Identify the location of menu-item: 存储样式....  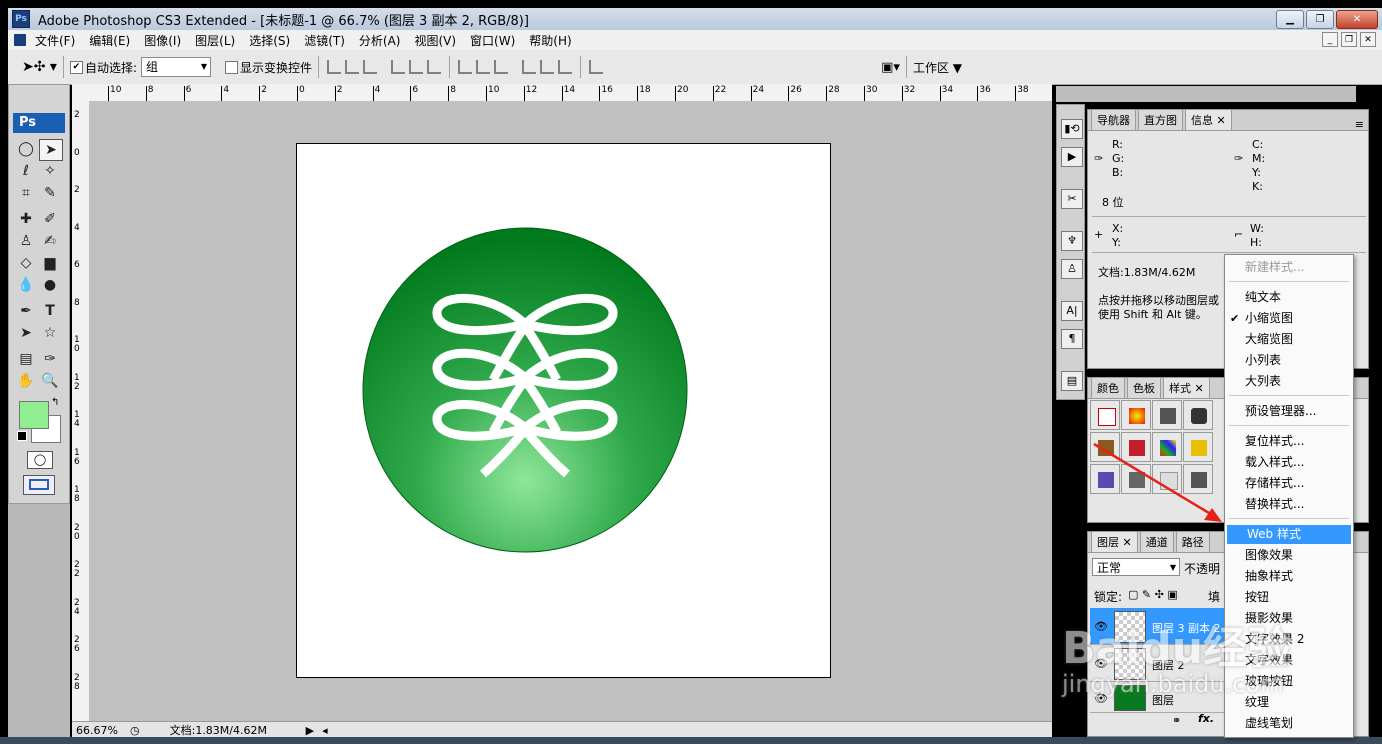
(1289, 483).